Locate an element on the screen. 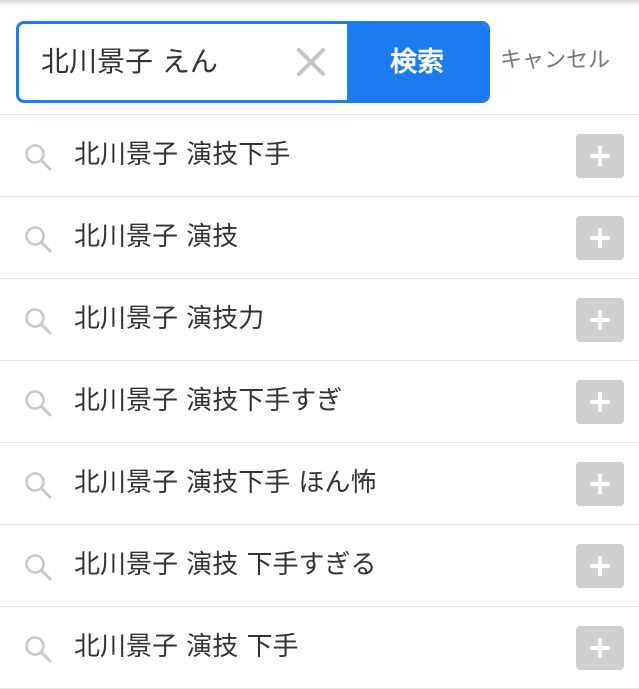  suggestion-item: 北川景子 演技 下手すぎる is located at coordinates (319, 566).